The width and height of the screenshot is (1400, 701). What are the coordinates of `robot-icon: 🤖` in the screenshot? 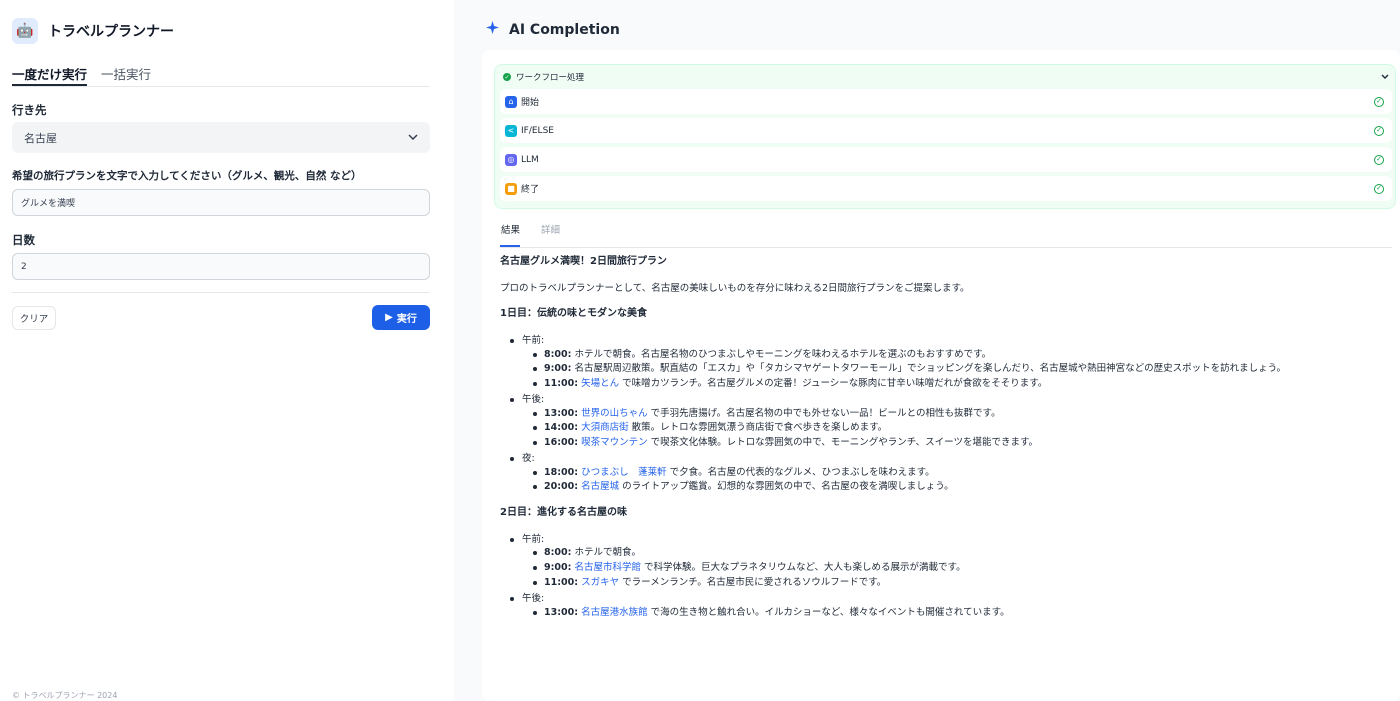 It's located at (25, 31).